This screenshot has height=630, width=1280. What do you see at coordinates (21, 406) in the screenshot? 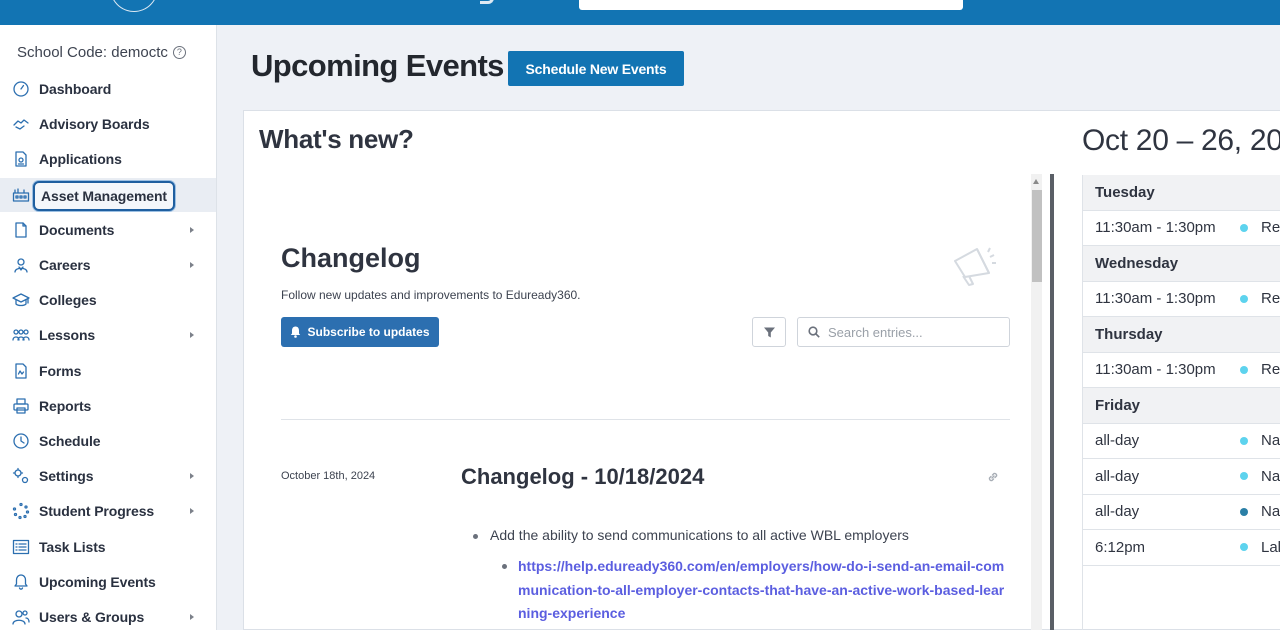
I see `printer-icon` at bounding box center [21, 406].